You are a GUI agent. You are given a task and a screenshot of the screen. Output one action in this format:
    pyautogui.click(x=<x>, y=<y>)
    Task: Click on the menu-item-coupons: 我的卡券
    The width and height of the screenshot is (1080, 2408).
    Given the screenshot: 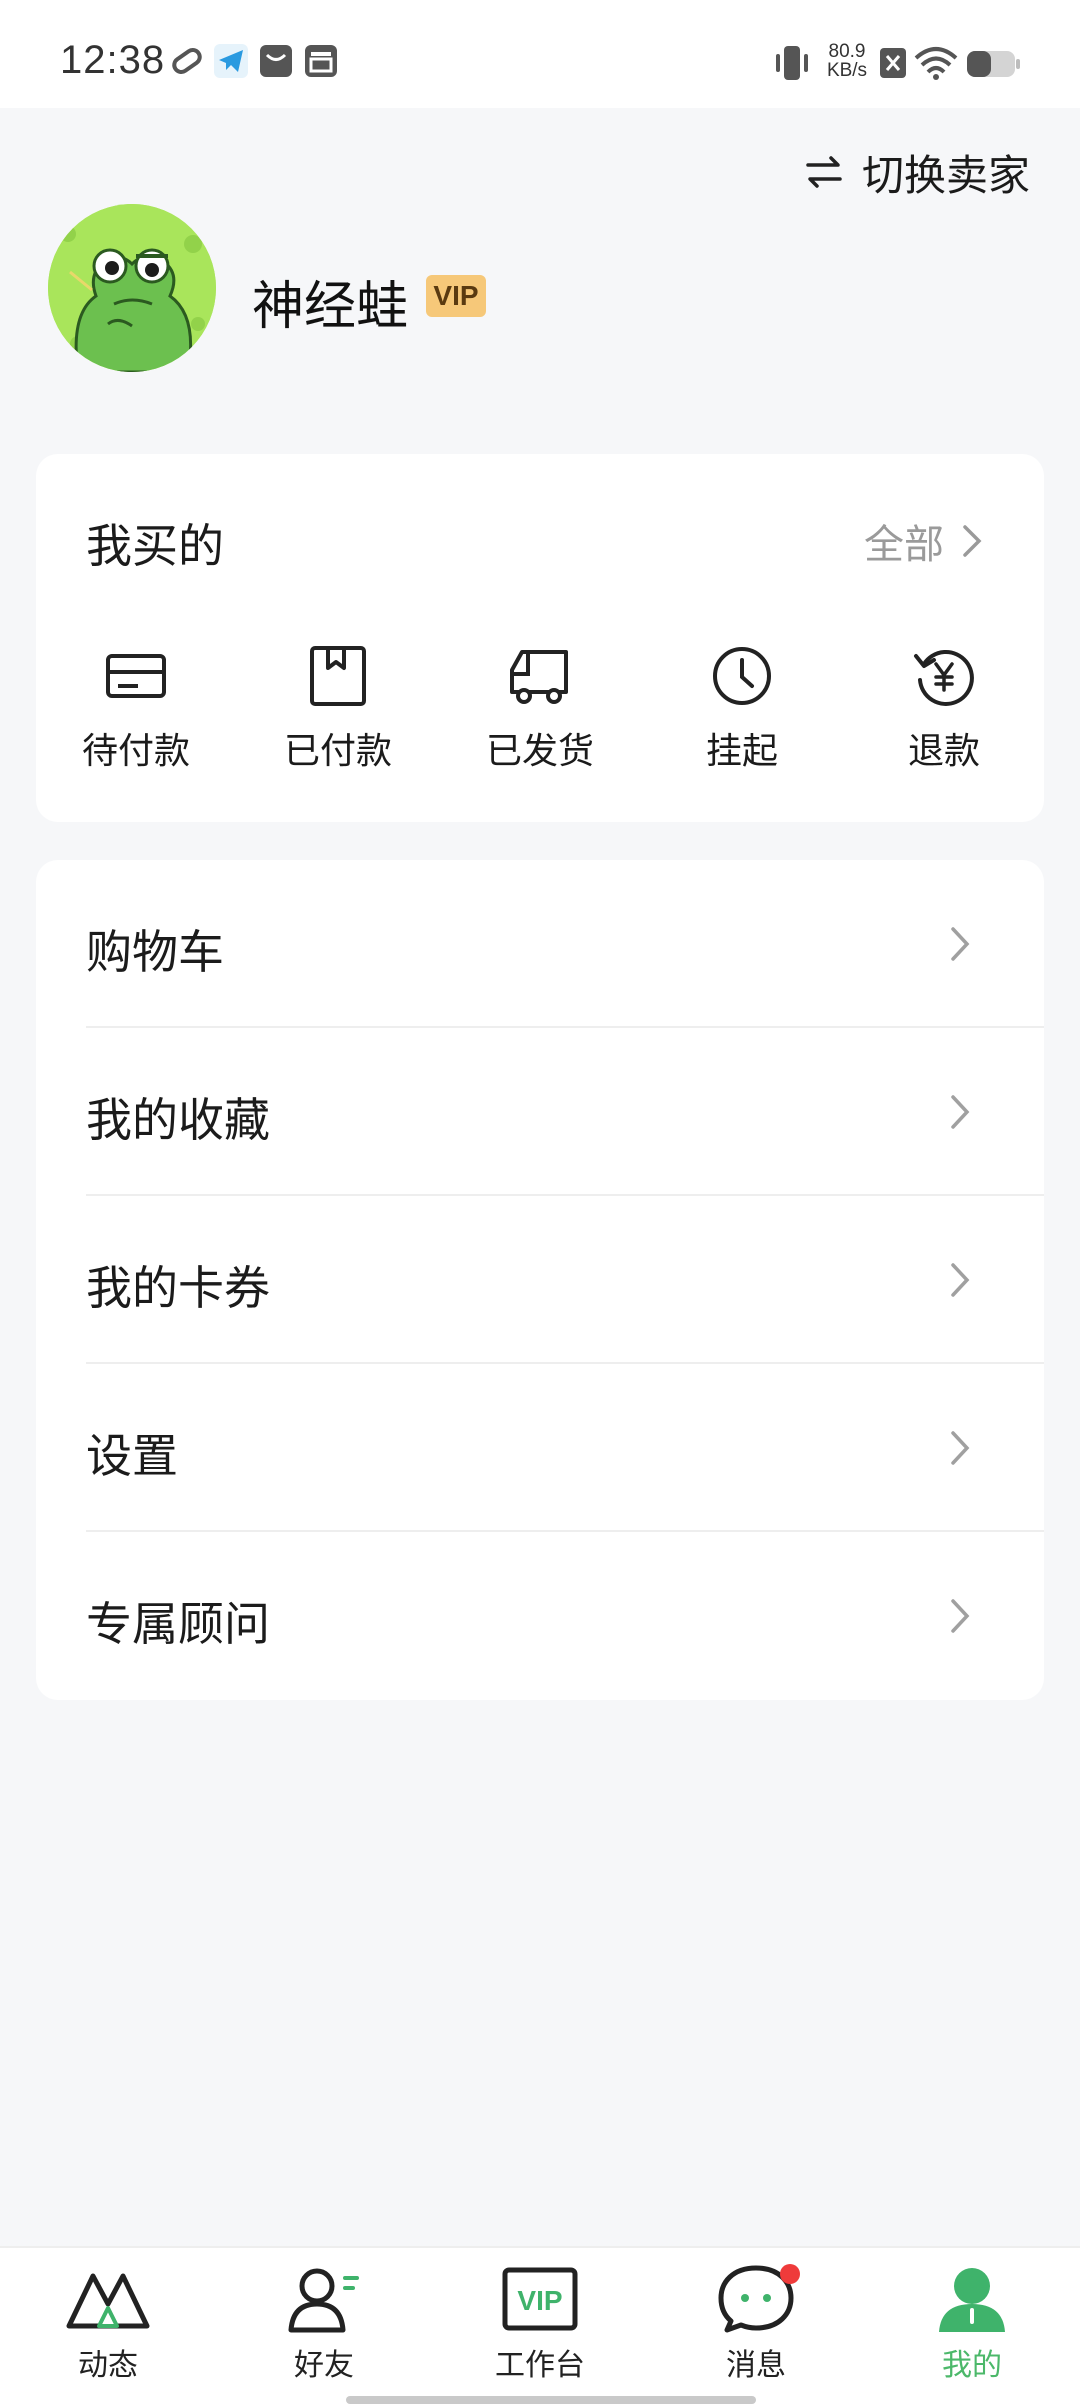 What is the action you would take?
    pyautogui.click(x=540, y=1280)
    